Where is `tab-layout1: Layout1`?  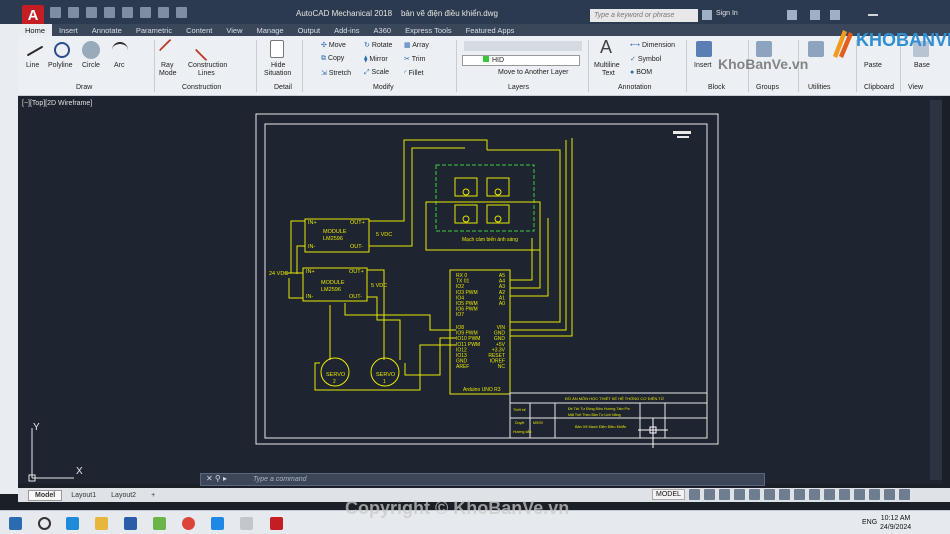 tab-layout1: Layout1 is located at coordinates (83, 495).